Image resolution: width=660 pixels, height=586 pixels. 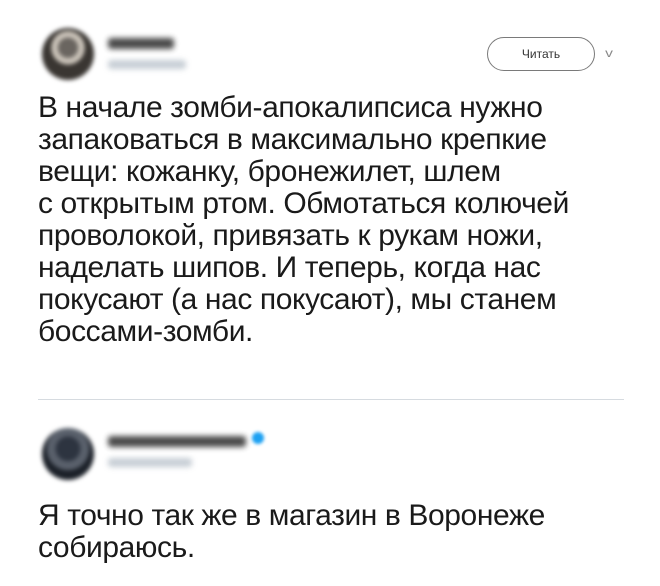 What do you see at coordinates (258, 438) in the screenshot?
I see `verified-badge-icon` at bounding box center [258, 438].